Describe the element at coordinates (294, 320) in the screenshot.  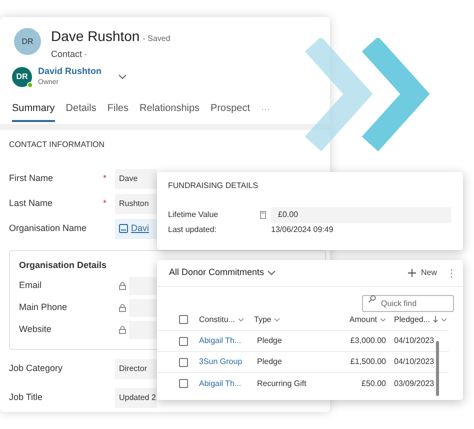
I see `column-header: Type` at that location.